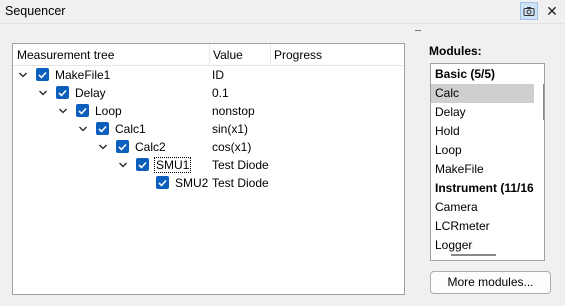  What do you see at coordinates (65, 55) in the screenshot?
I see `column-header-measurement-tree: Measurement tree` at bounding box center [65, 55].